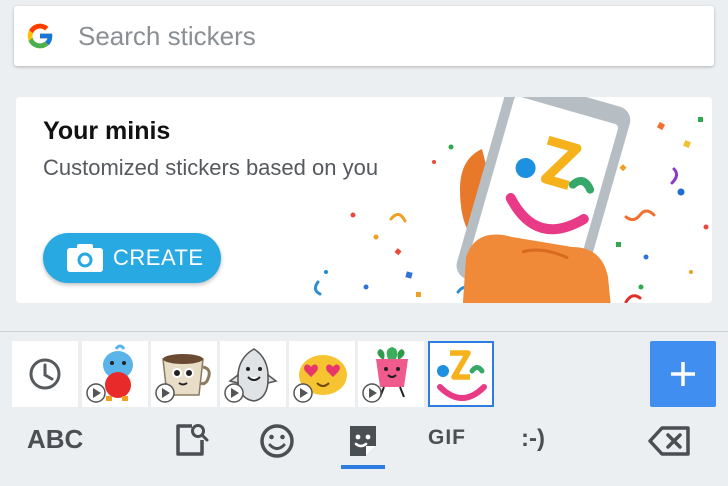 The height and width of the screenshot is (486, 728). I want to click on emoticon-tab: :-), so click(533, 439).